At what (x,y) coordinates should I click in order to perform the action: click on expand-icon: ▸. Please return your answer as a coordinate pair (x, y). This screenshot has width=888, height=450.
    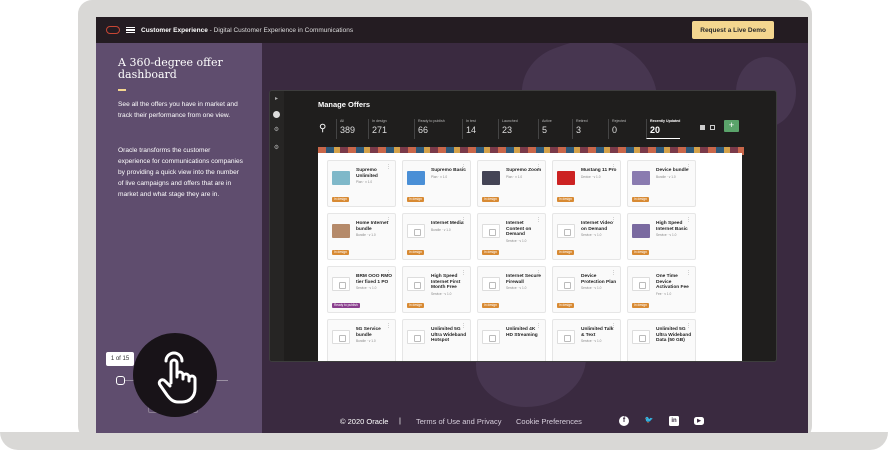
    Looking at the image, I should click on (276, 99).